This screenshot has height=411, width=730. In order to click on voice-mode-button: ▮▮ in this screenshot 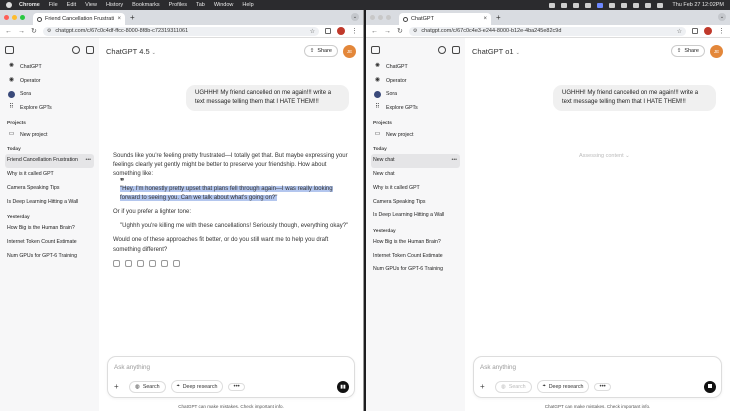, I will do `click(343, 387)`.